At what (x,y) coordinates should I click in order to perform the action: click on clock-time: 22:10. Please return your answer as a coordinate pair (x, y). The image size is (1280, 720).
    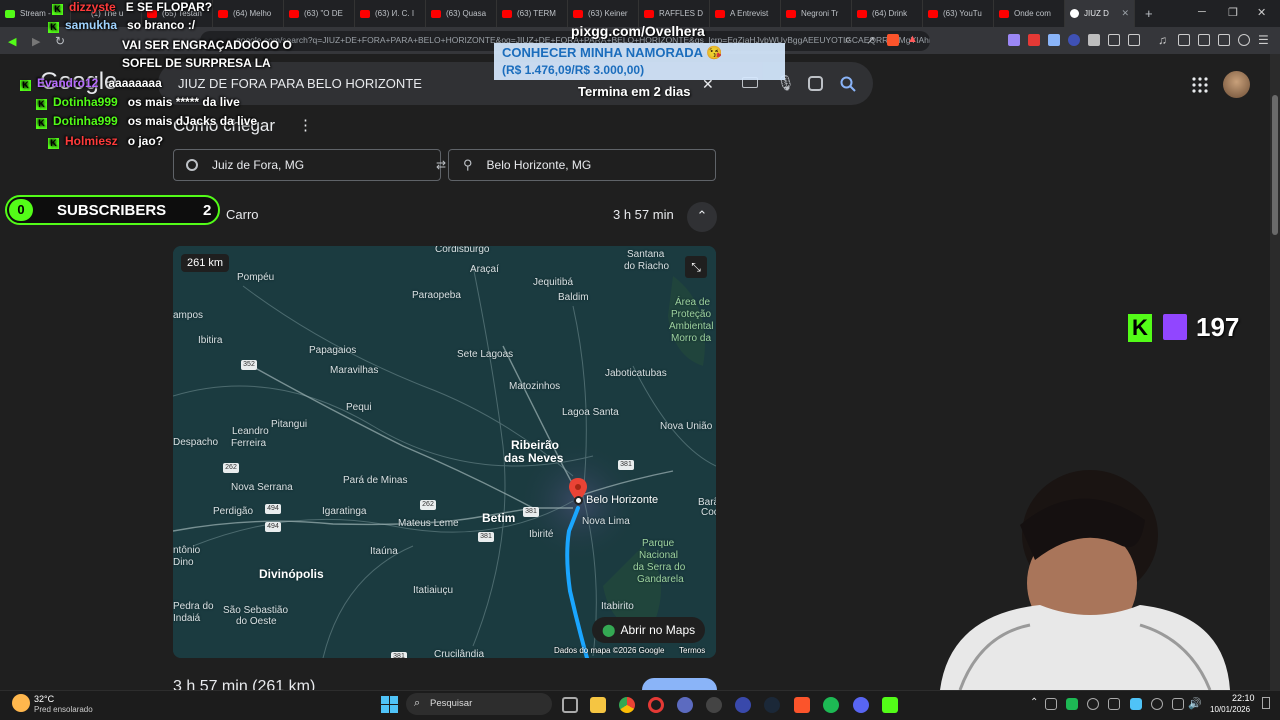
    Looking at the image, I should click on (1243, 698).